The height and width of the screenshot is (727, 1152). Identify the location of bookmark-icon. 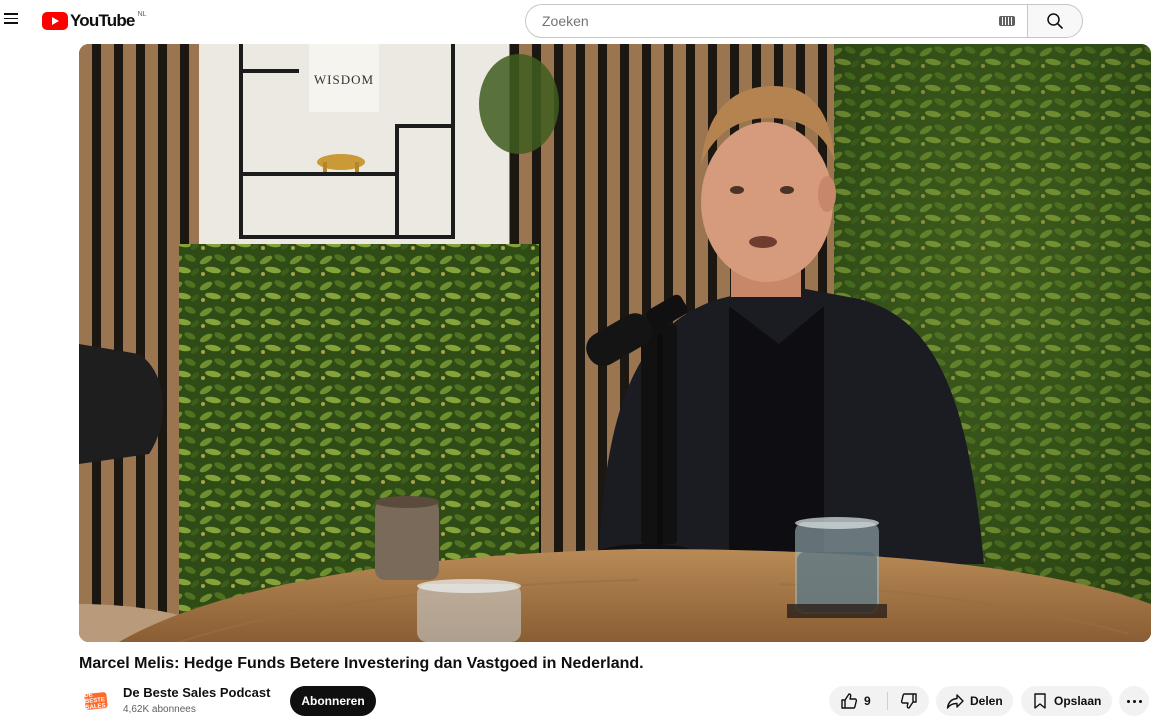
(1040, 701).